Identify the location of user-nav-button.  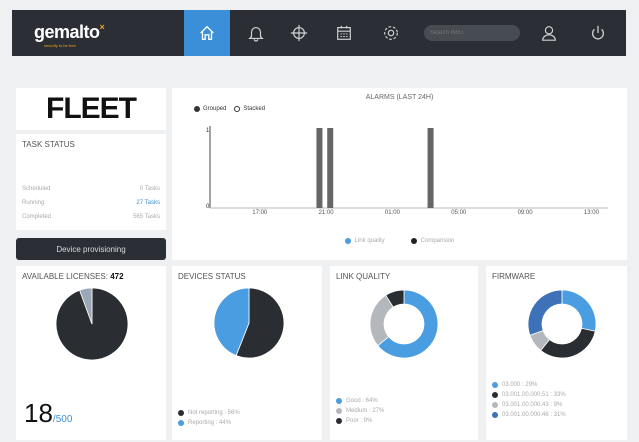
(549, 33).